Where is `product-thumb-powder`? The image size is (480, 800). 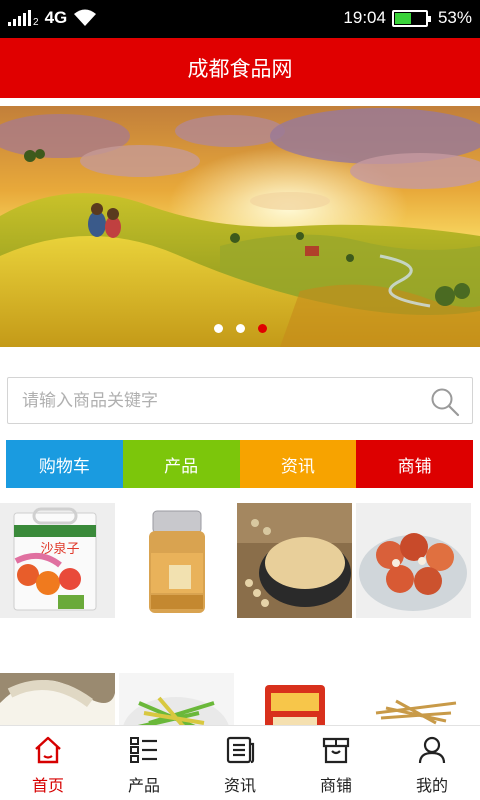
product-thumb-powder is located at coordinates (294, 560).